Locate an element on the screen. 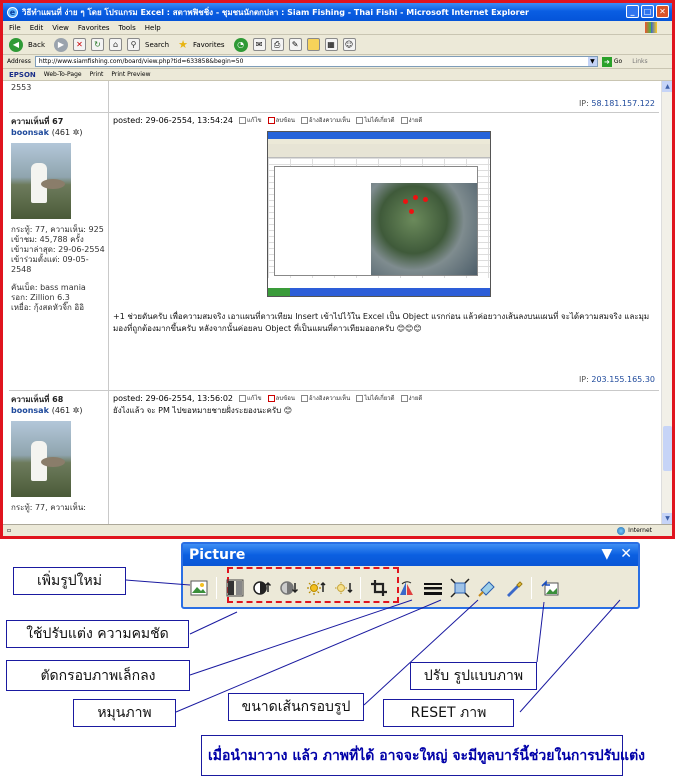 The width and height of the screenshot is (675, 779). mail-icon: ✉ is located at coordinates (259, 44).